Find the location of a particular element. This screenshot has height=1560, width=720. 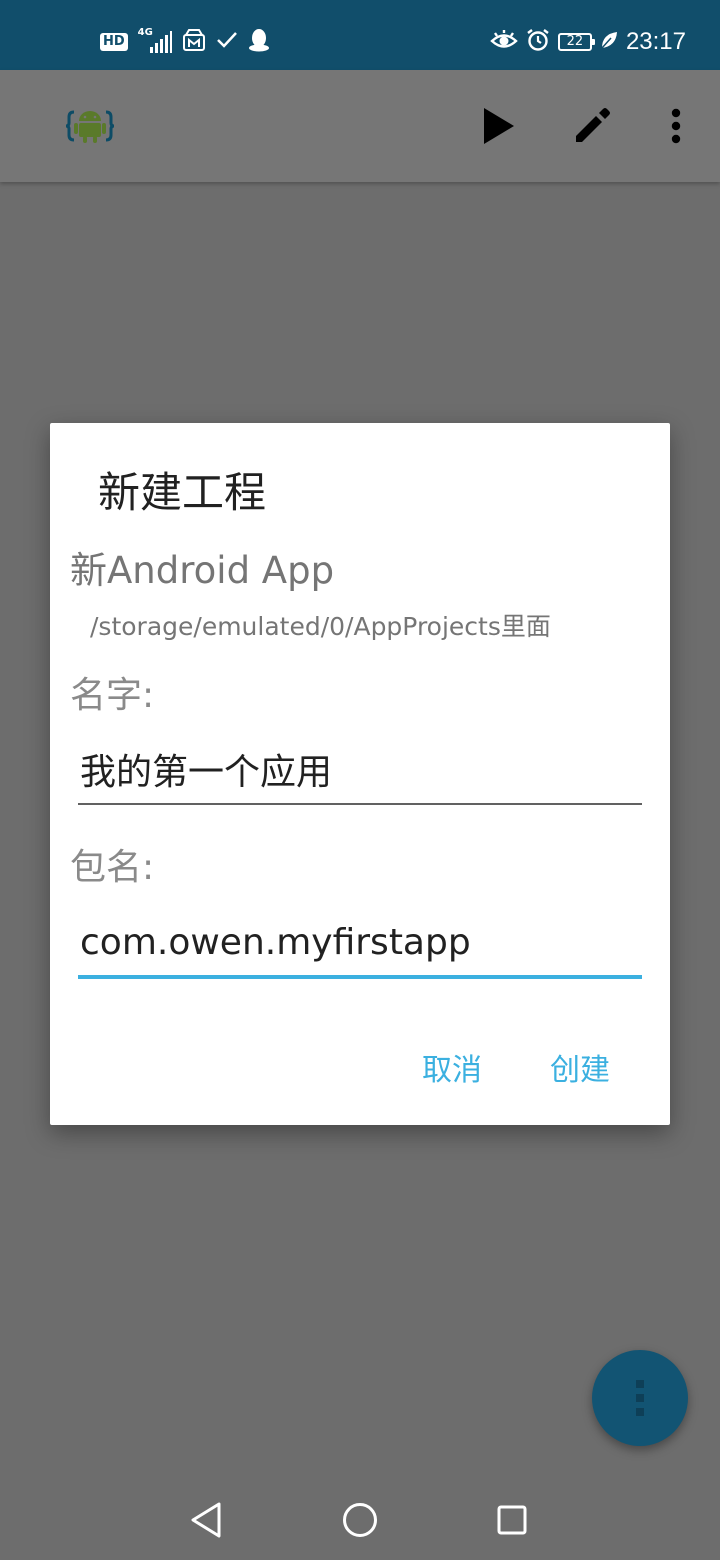

play-icon is located at coordinates (499, 126).